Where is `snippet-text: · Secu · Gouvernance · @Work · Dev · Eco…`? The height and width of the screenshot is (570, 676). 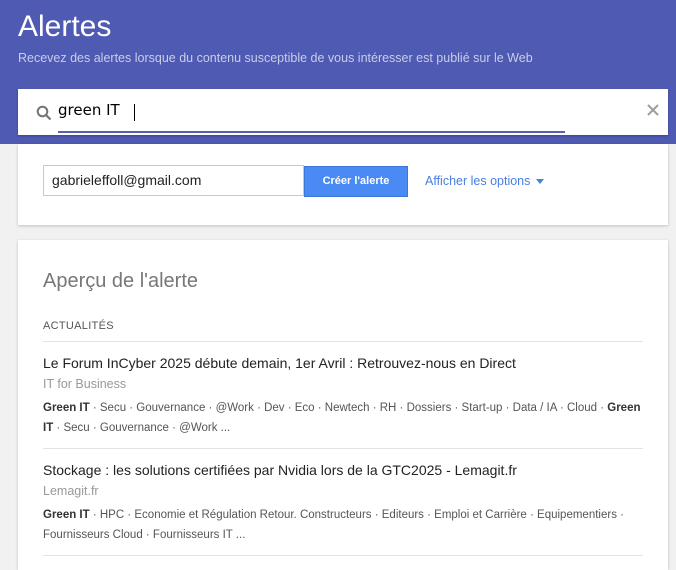
snippet-text: · Secu · Gouvernance · @Work · Dev · Eco… is located at coordinates (348, 408).